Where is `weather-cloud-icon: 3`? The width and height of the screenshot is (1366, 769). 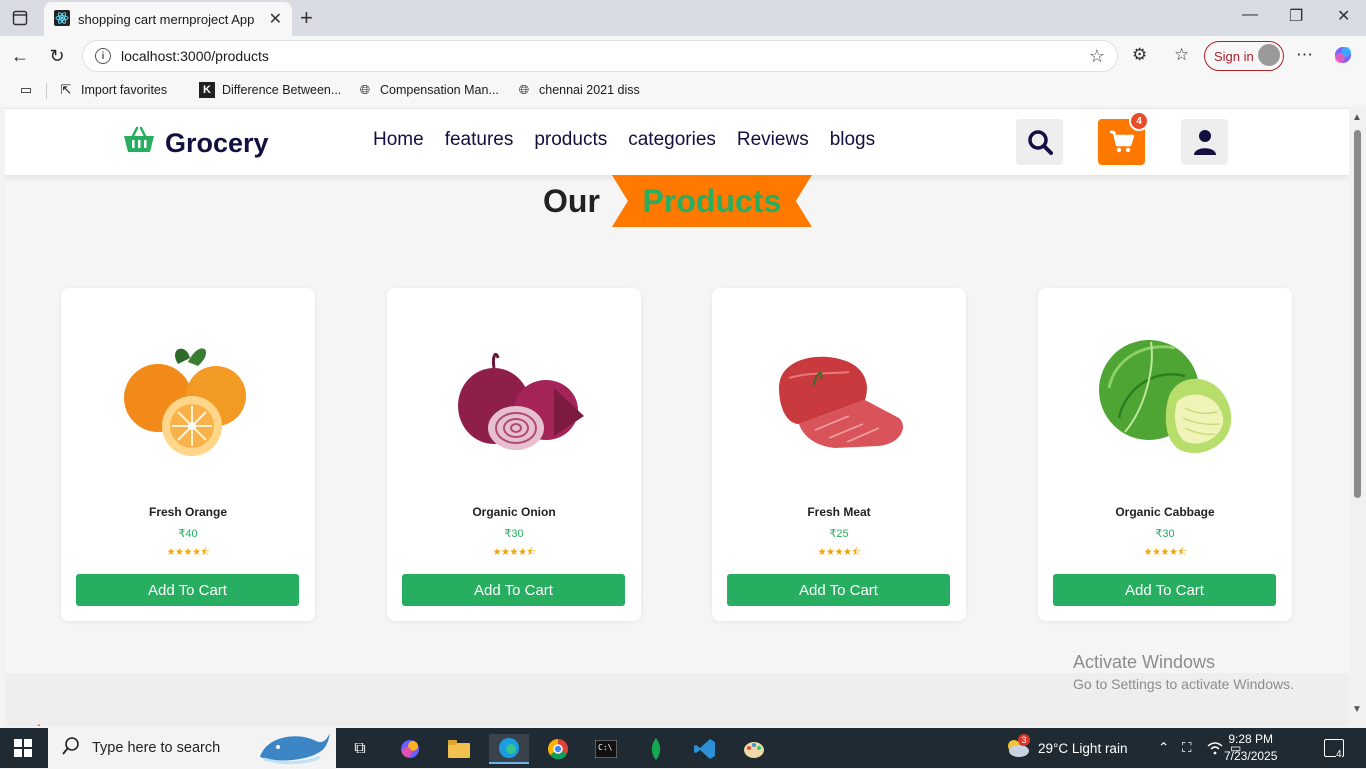
weather-cloud-icon: 3 is located at coordinates (1017, 747).